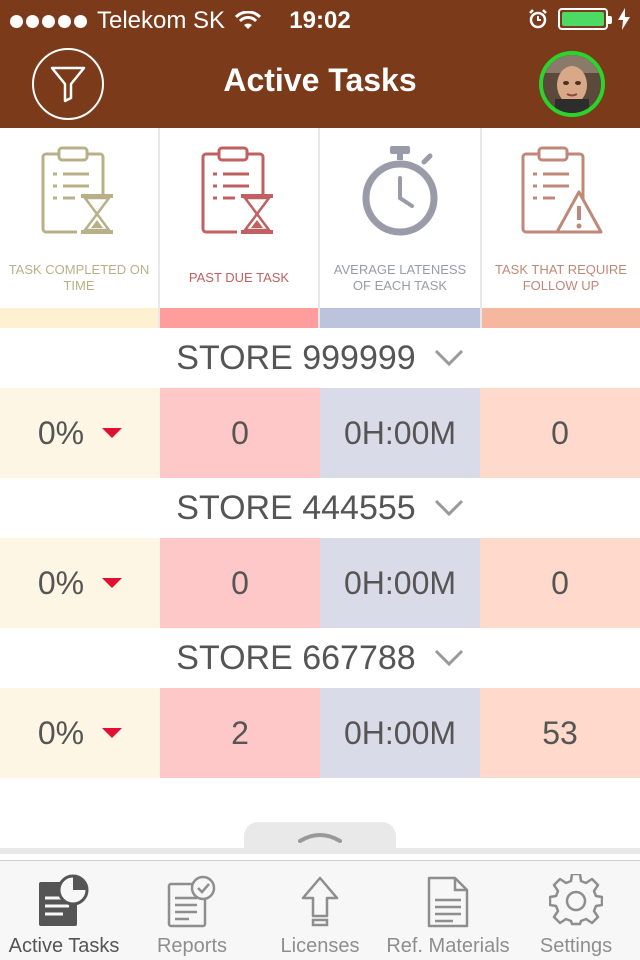 Image resolution: width=640 pixels, height=960 pixels. What do you see at coordinates (448, 902) in the screenshot?
I see `ref-materials-icon` at bounding box center [448, 902].